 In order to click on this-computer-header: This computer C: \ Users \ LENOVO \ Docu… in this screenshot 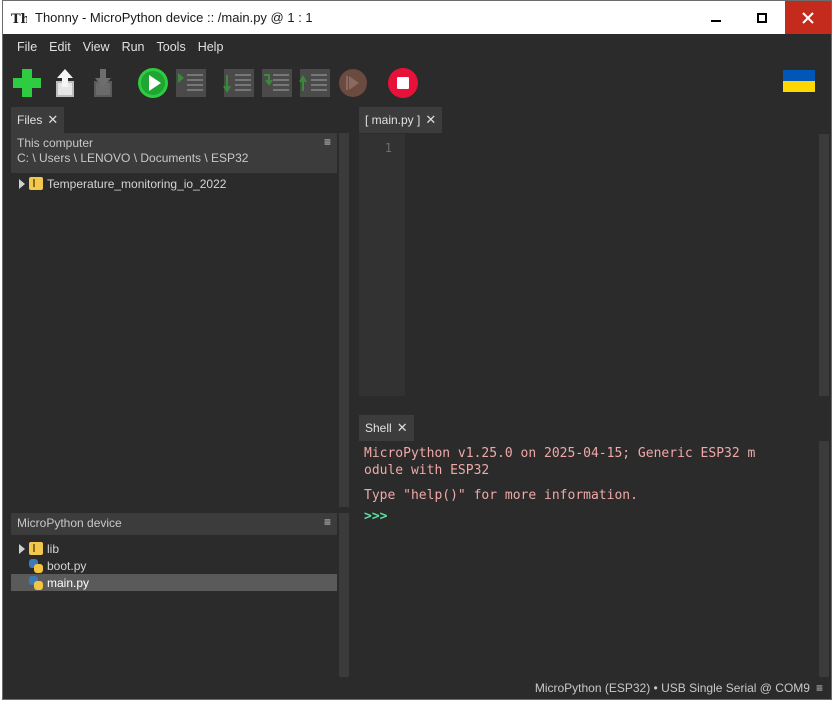, I will do `click(174, 153)`.